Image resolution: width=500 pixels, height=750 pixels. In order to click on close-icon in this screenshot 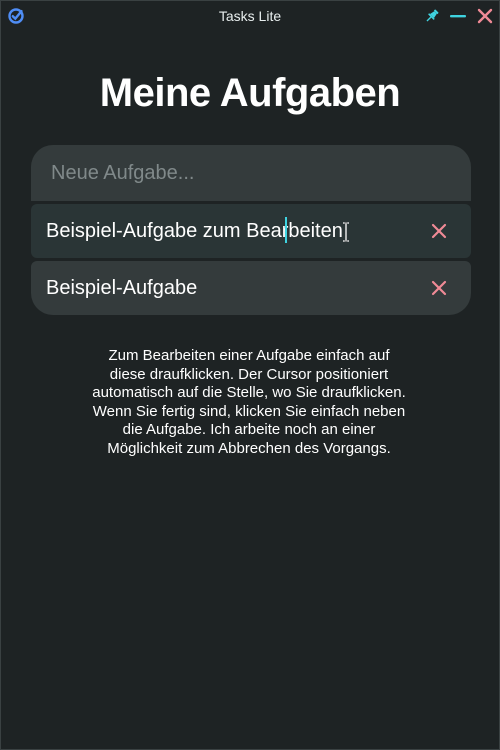, I will do `click(485, 16)`.